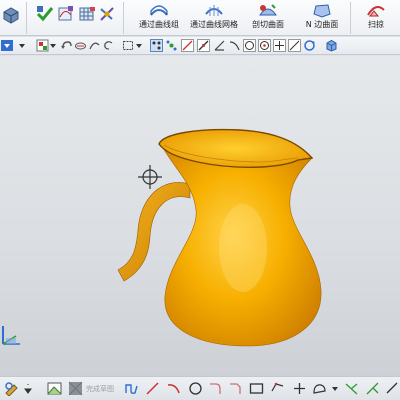 The image size is (400, 400). Describe the element at coordinates (80, 45) in the screenshot. I see `measure-icon` at that location.